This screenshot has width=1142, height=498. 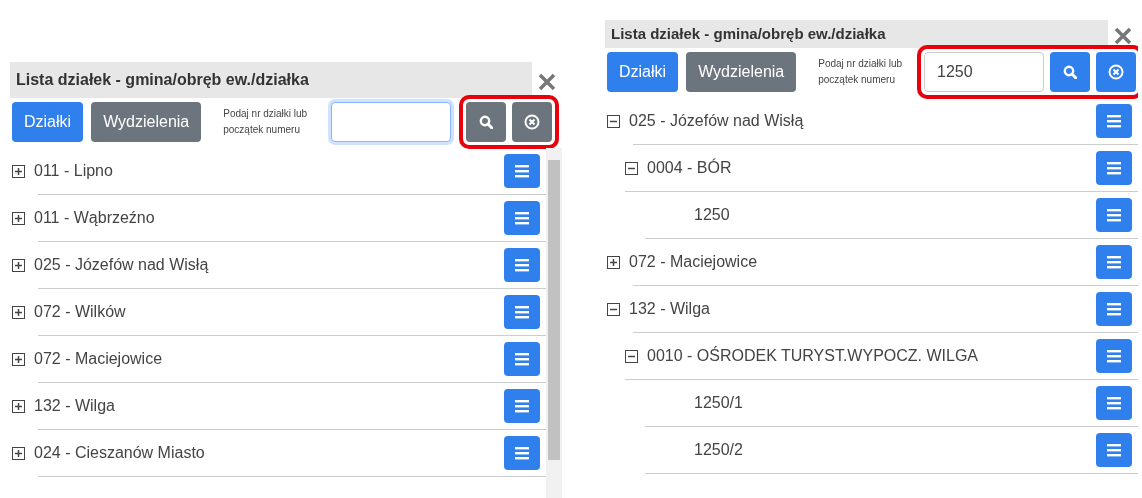 I want to click on tree-item-label: 072 - Wilków, so click(x=80, y=312).